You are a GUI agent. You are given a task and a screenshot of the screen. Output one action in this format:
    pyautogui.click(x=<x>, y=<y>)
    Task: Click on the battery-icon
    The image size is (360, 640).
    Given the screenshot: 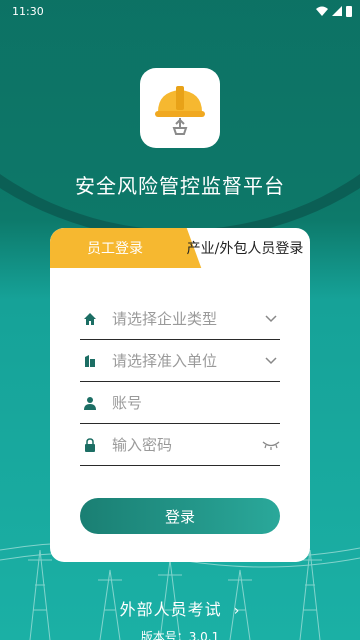 What is the action you would take?
    pyautogui.click(x=349, y=11)
    